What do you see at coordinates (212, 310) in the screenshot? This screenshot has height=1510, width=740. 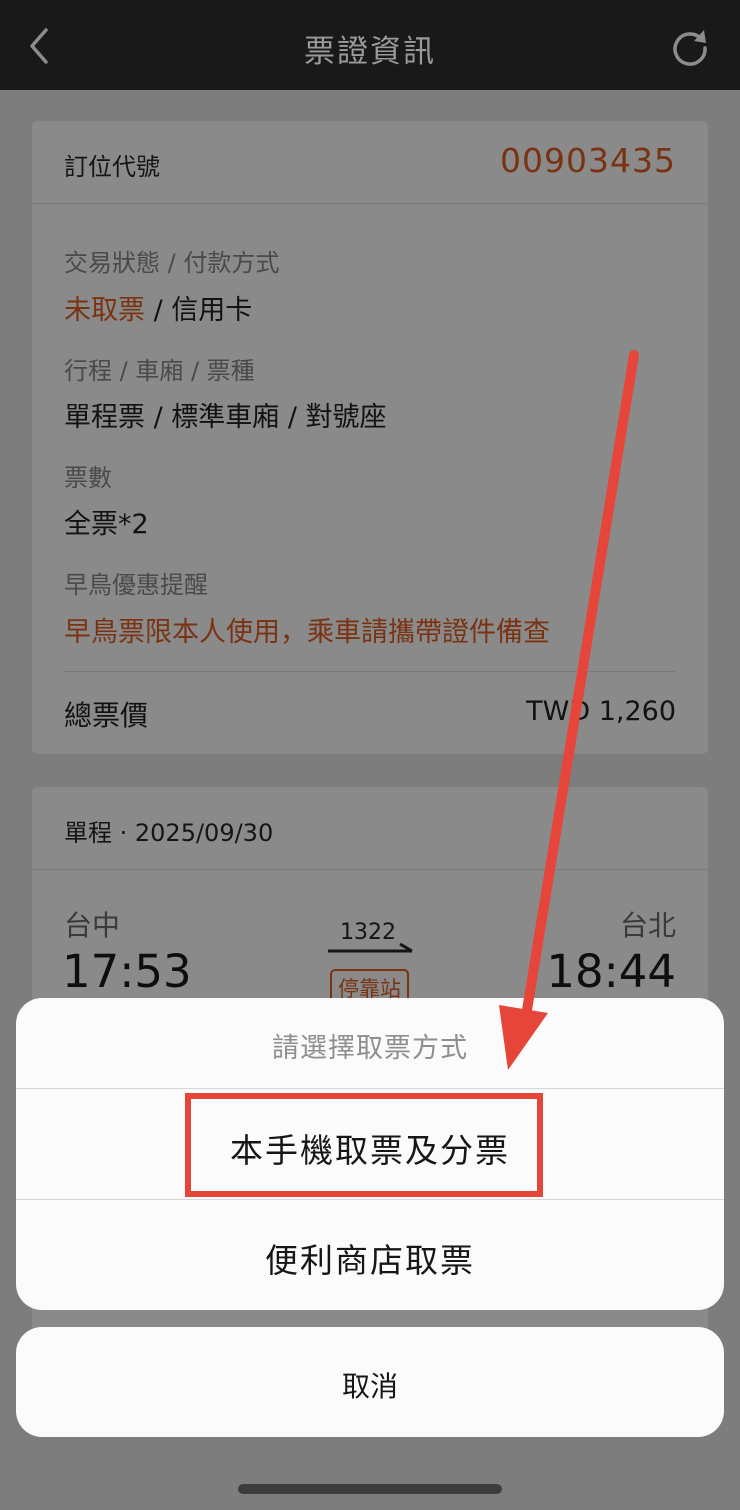 I see `payment-method: 信用卡` at bounding box center [212, 310].